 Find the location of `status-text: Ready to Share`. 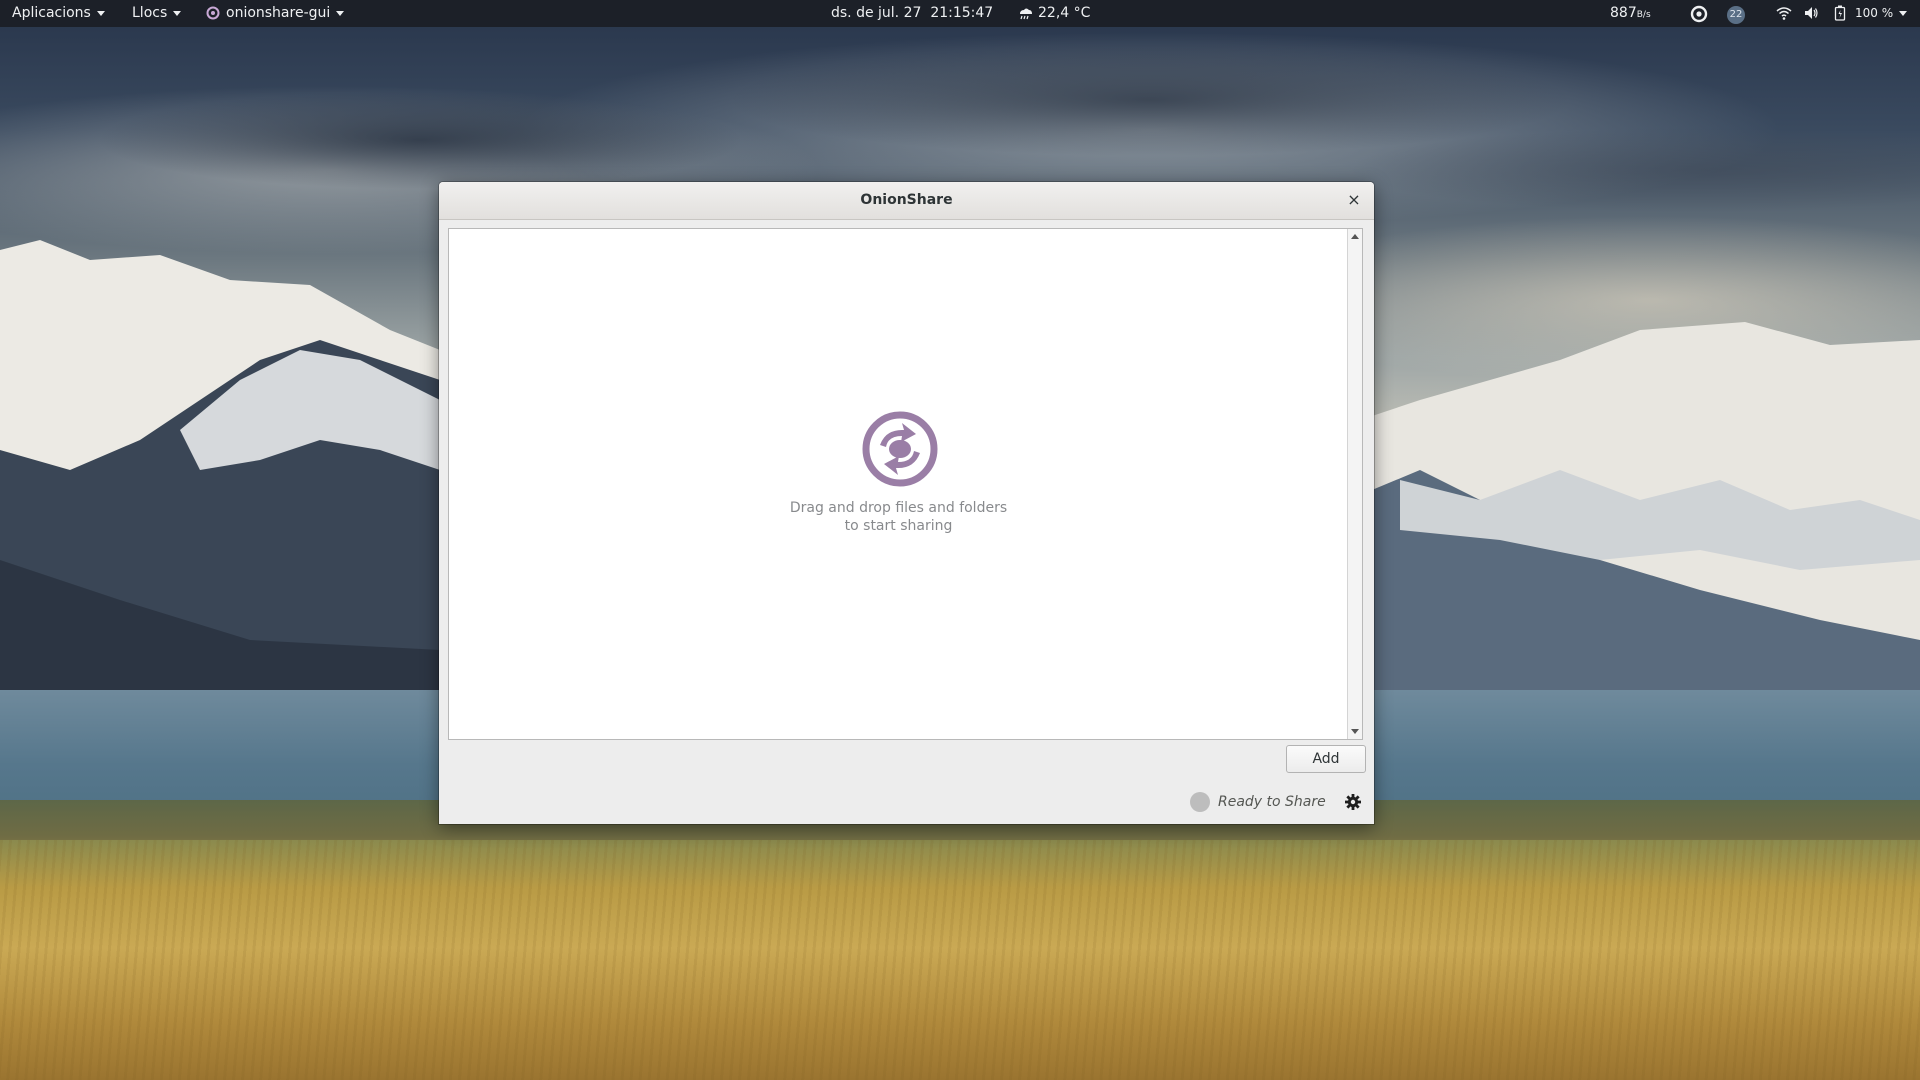

status-text: Ready to Share is located at coordinates (1272, 802).